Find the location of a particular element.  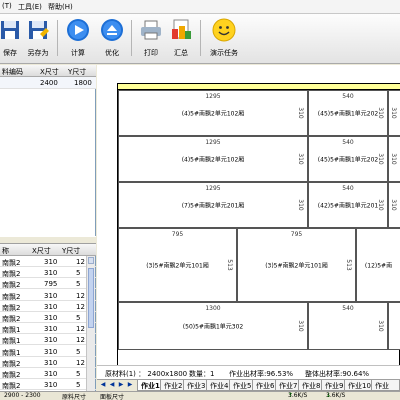

prev-tab-icon: ◀ is located at coordinates (112, 385).